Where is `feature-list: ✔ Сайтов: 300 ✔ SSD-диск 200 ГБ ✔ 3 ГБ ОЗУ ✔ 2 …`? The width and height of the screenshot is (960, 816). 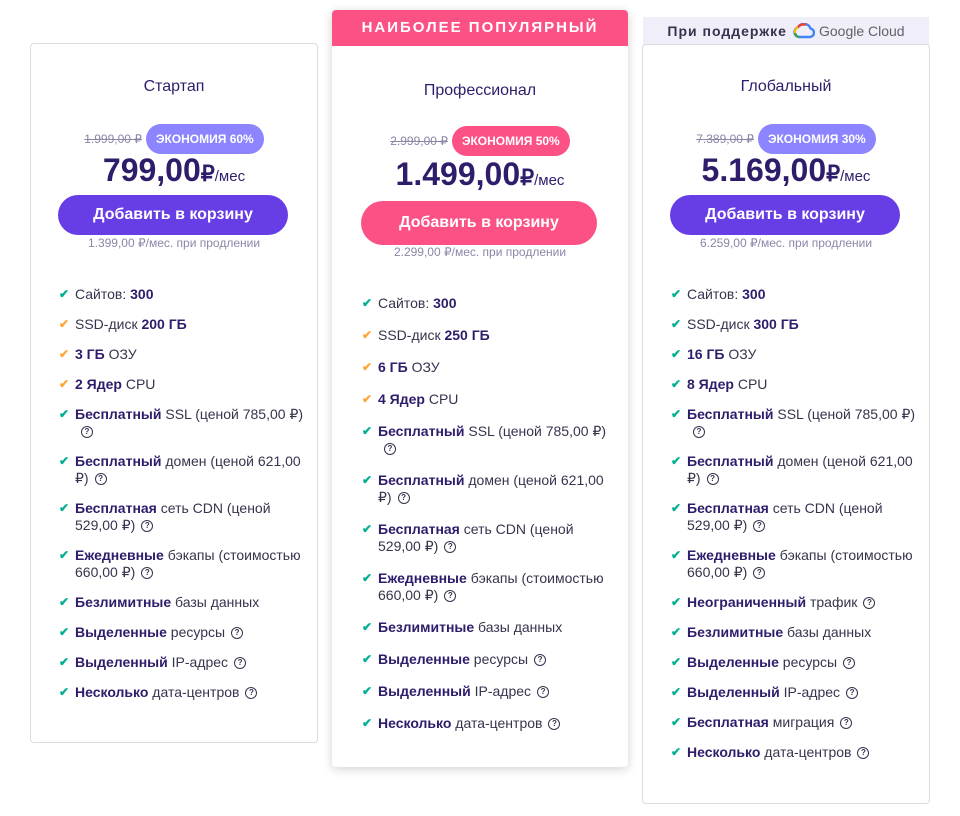
feature-list: ✔ Сайтов: 300 ✔ SSD-диск 200 ГБ ✔ 3 ГБ ОЗУ ✔ 2 … is located at coordinates (181, 500).